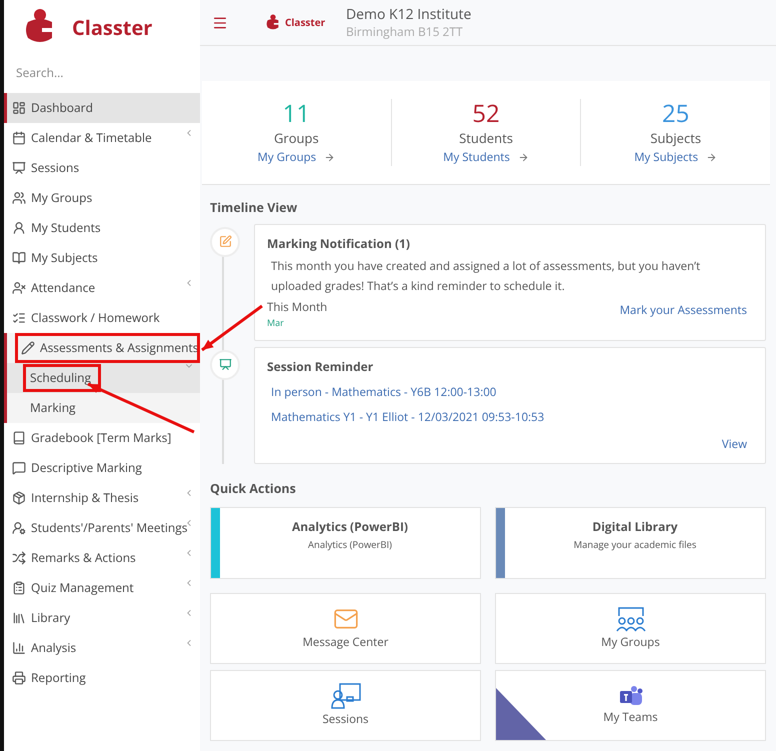  I want to click on session-line: In person - Mathematics - Y6B 12:00-13:00, so click(510, 392).